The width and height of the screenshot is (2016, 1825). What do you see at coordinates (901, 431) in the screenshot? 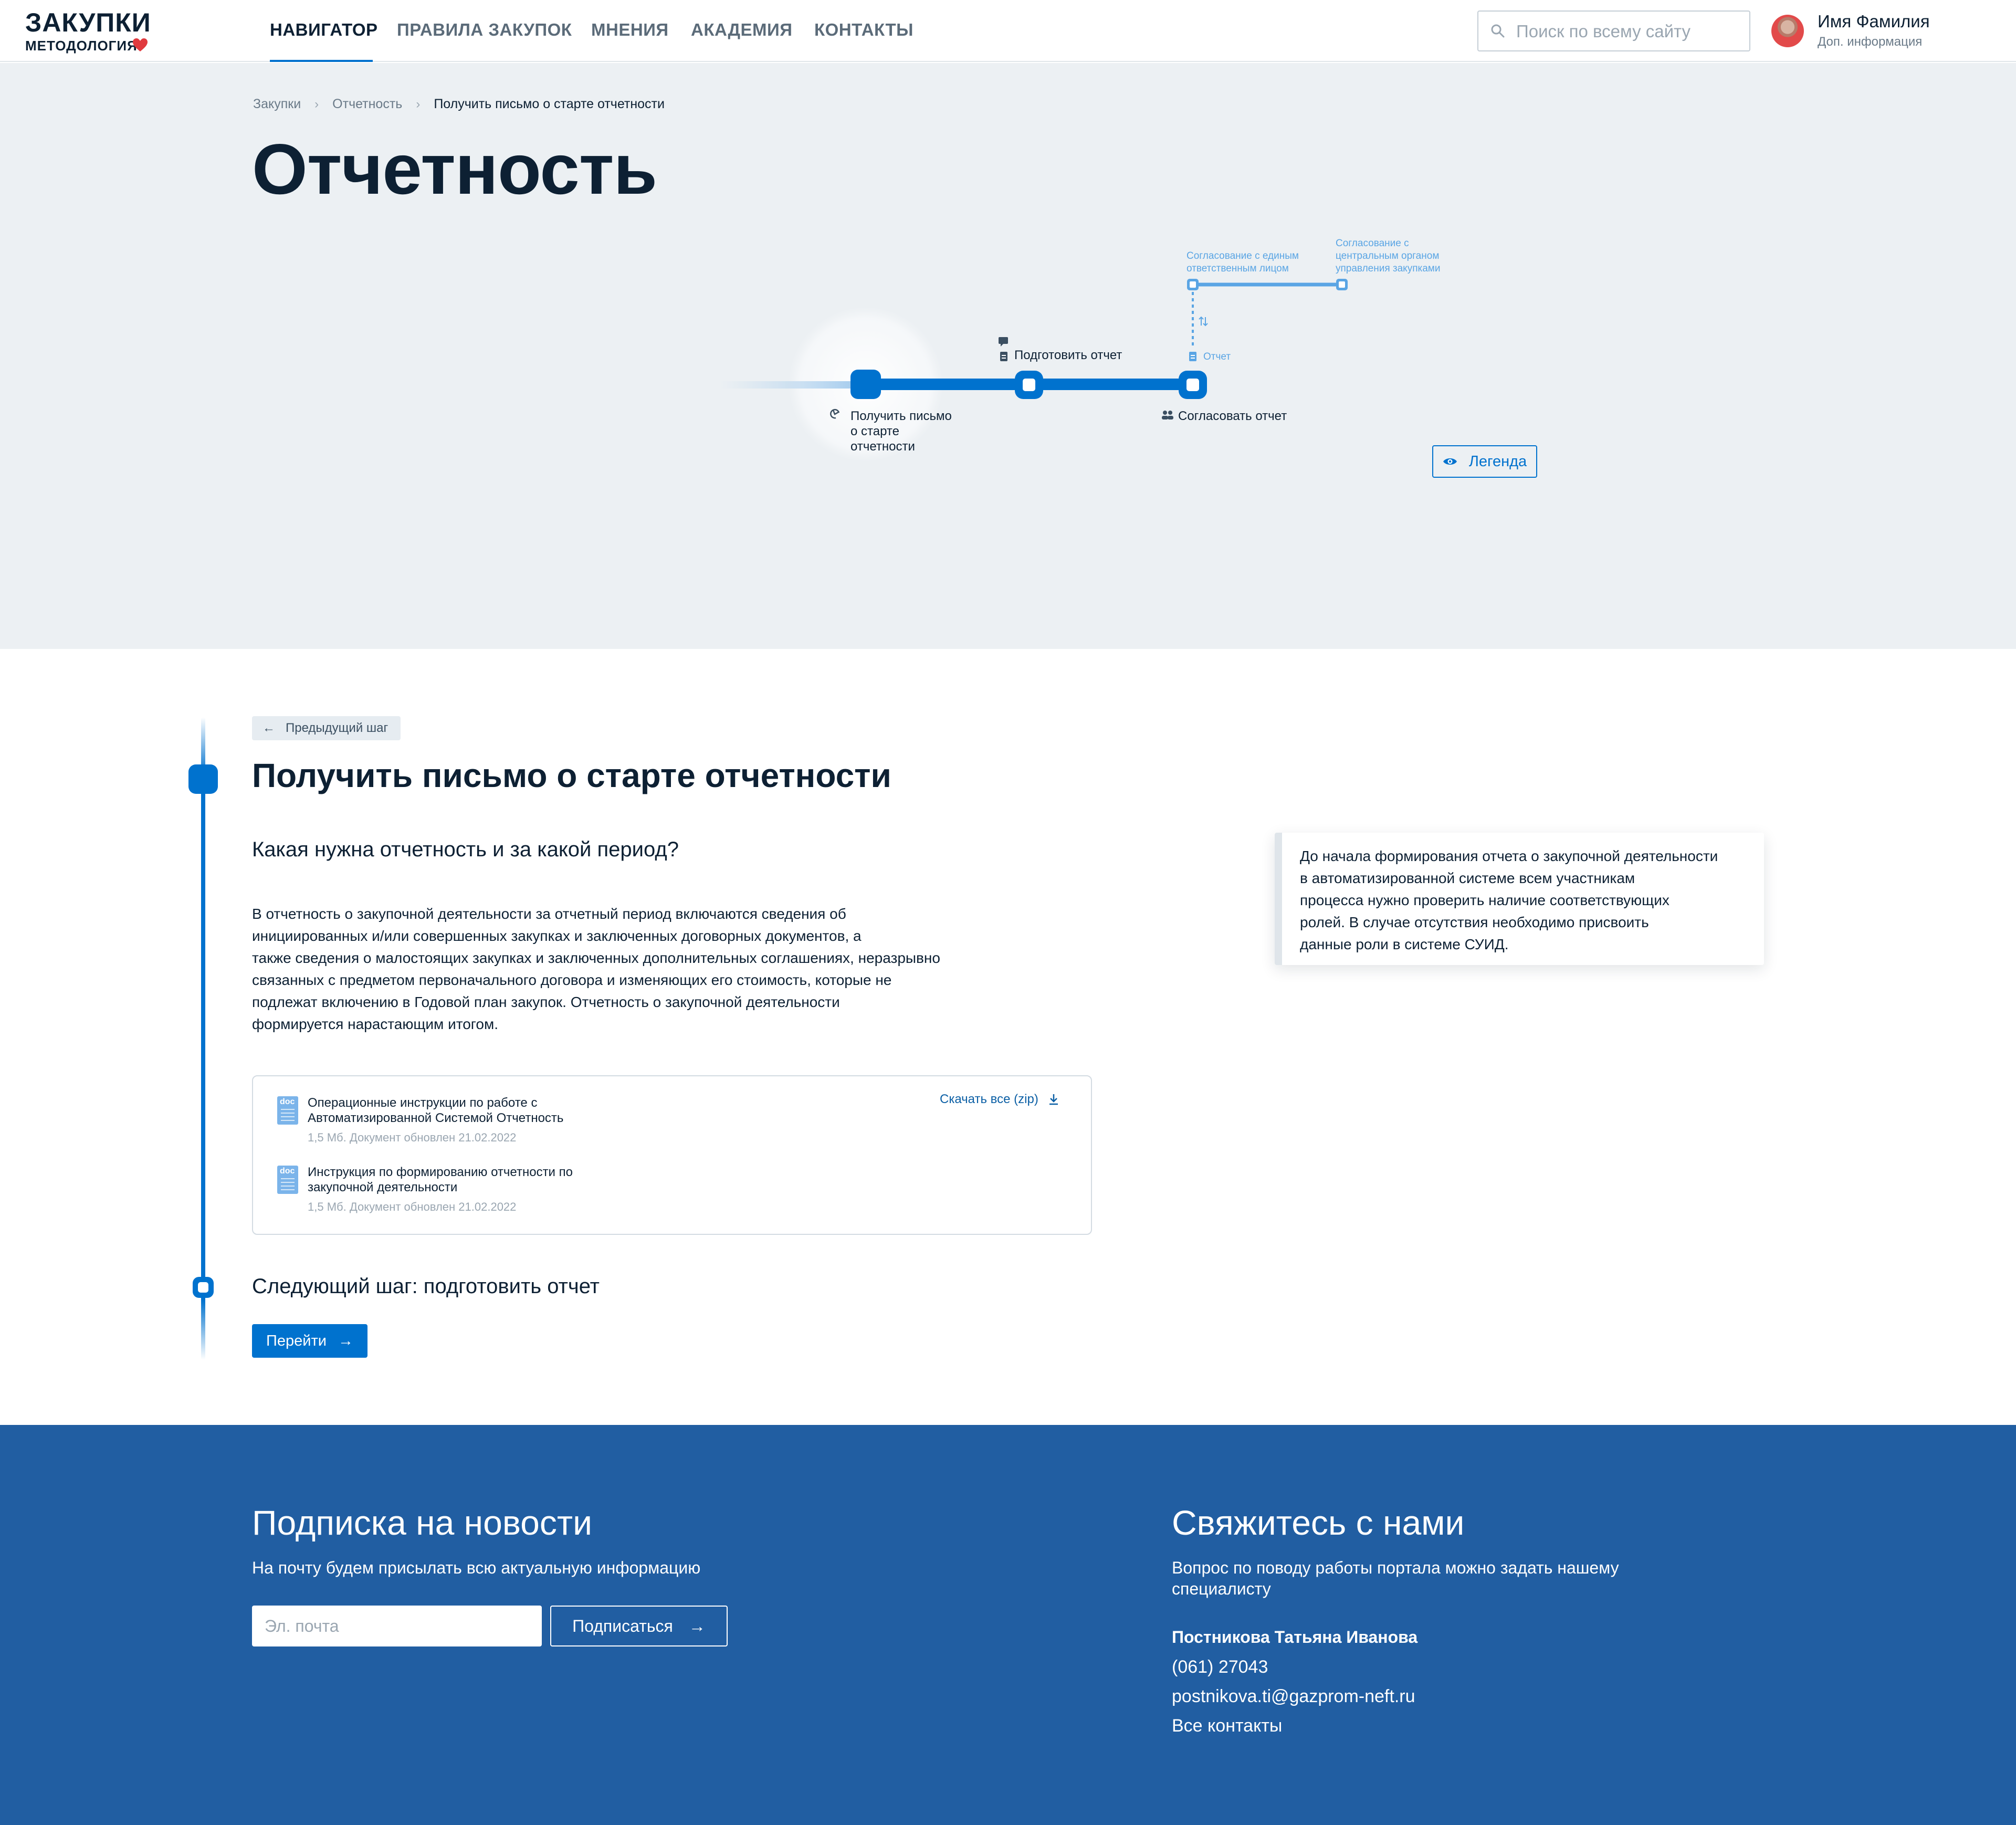
I see `flow-step1-label: Получить письмо о старте отчетности` at bounding box center [901, 431].